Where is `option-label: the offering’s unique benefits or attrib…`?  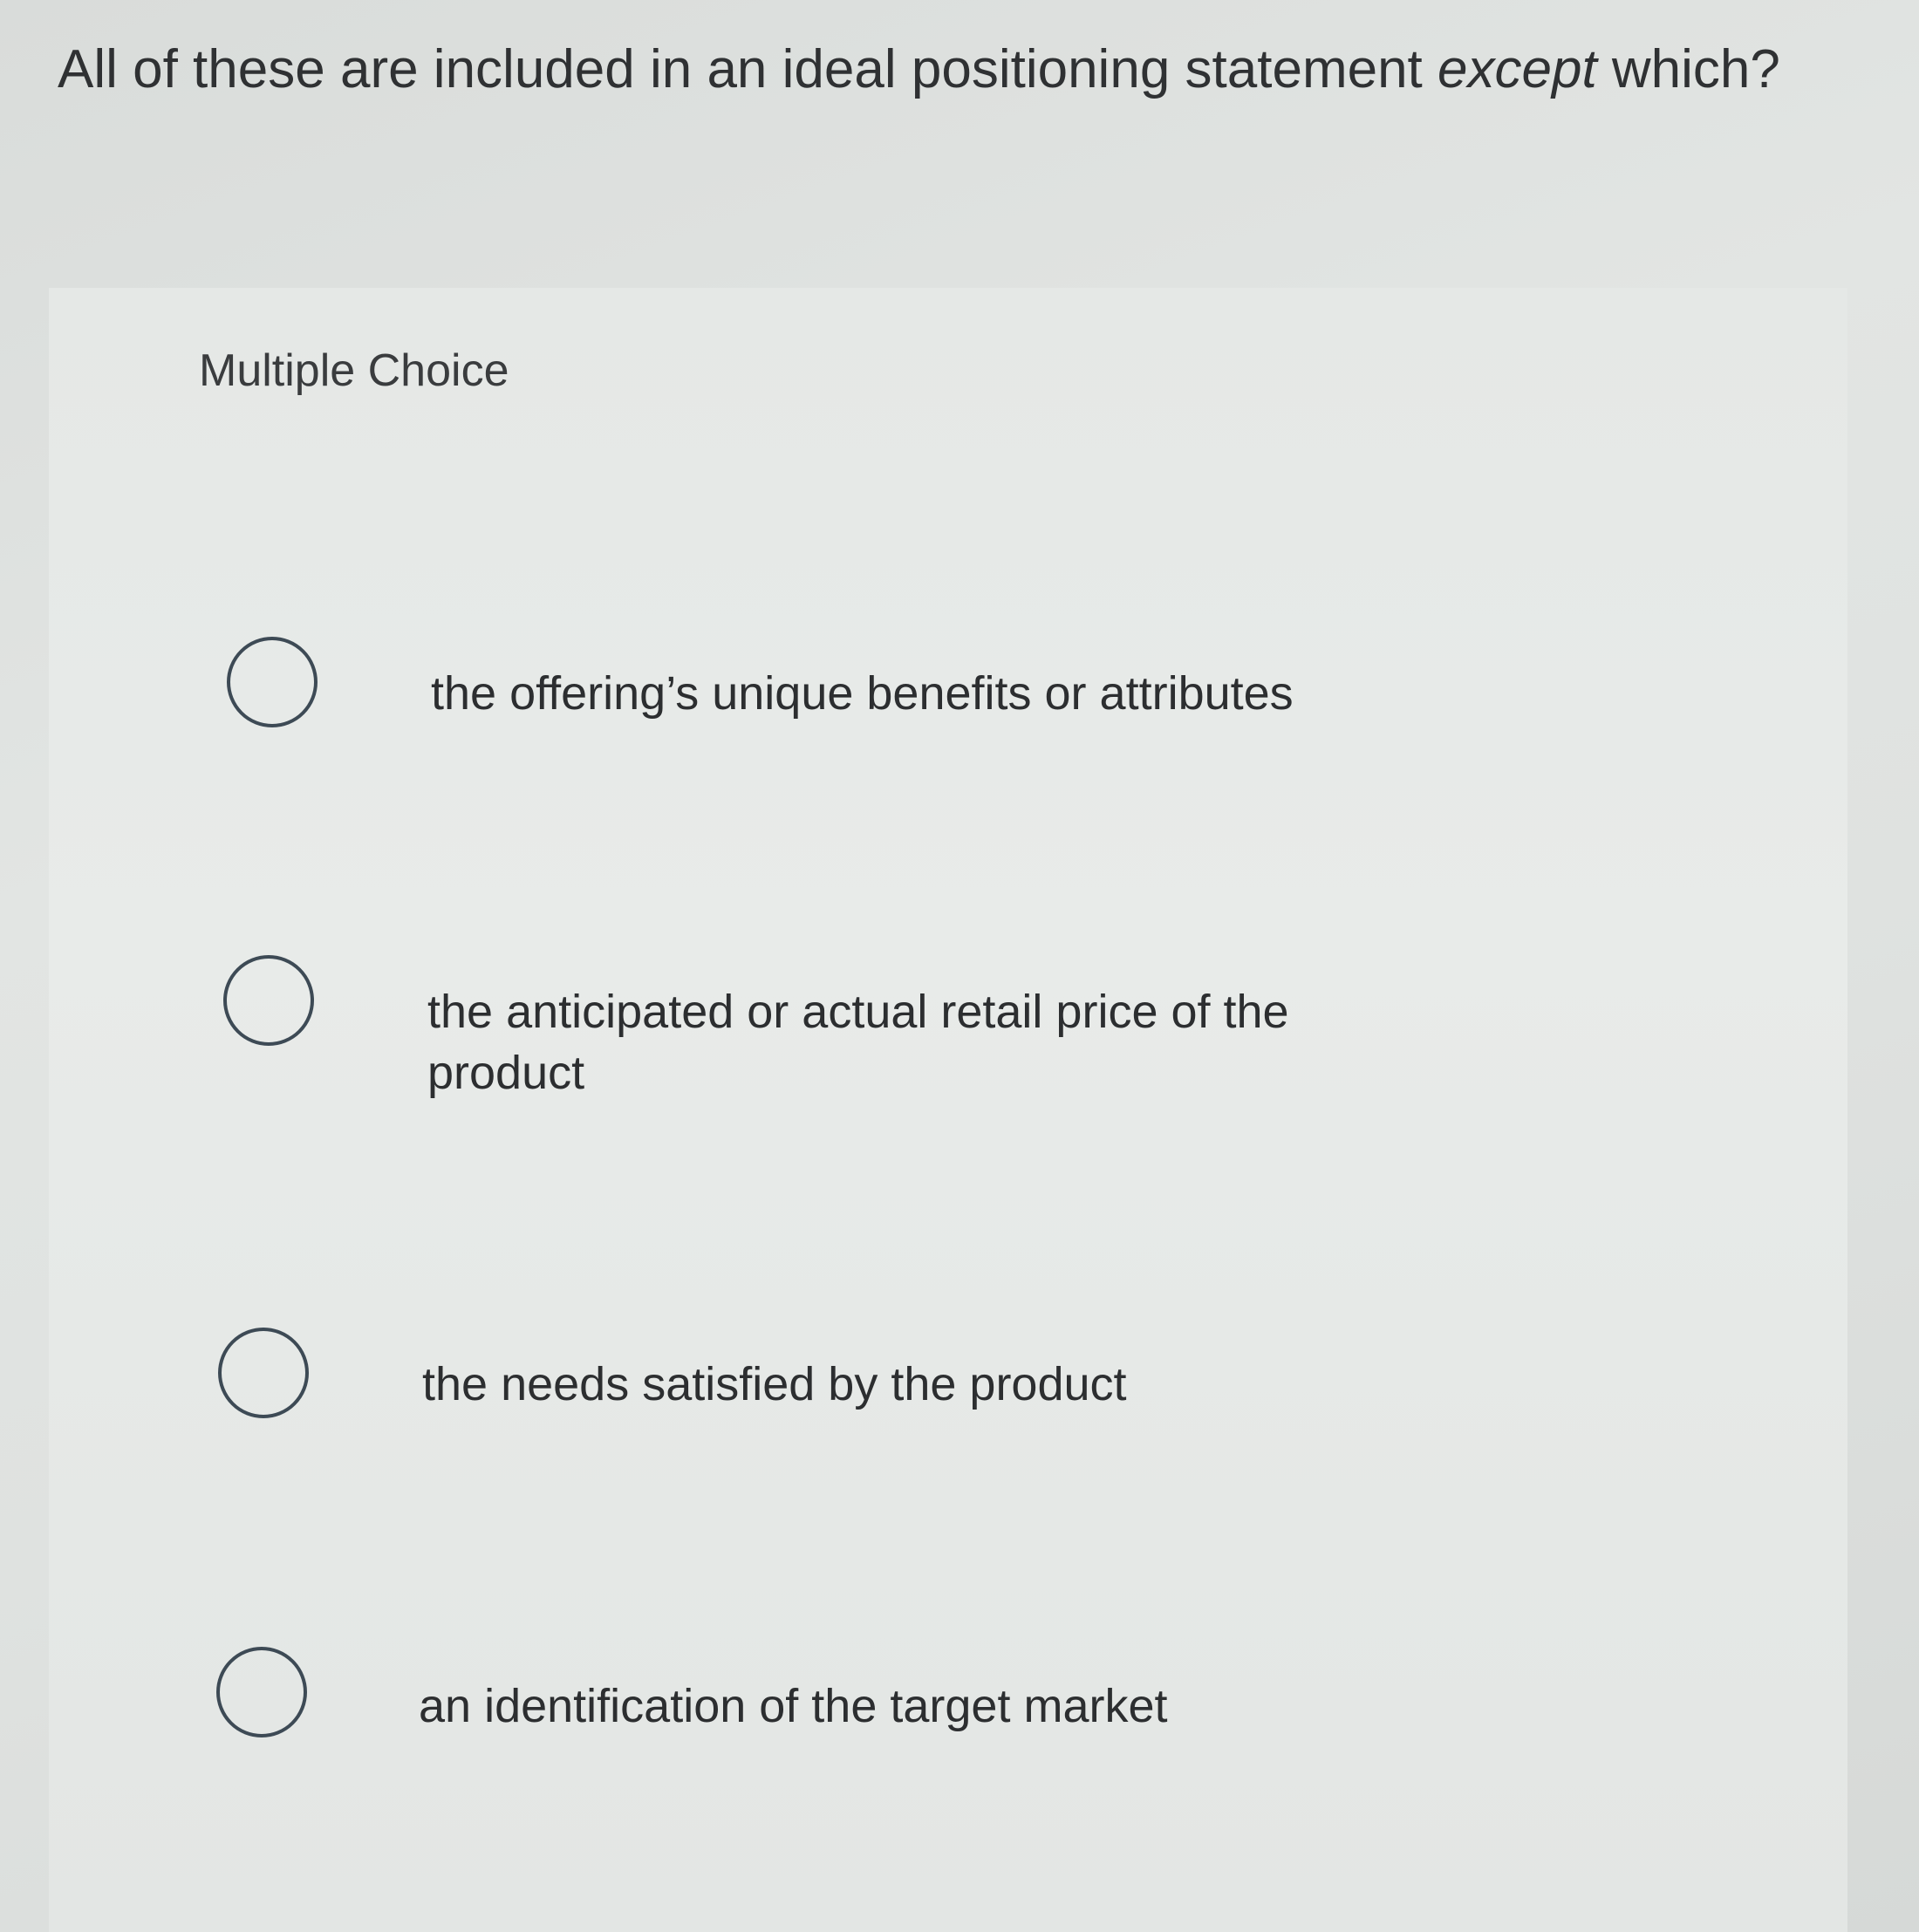 option-label: the offering’s unique benefits or attrib… is located at coordinates (862, 693).